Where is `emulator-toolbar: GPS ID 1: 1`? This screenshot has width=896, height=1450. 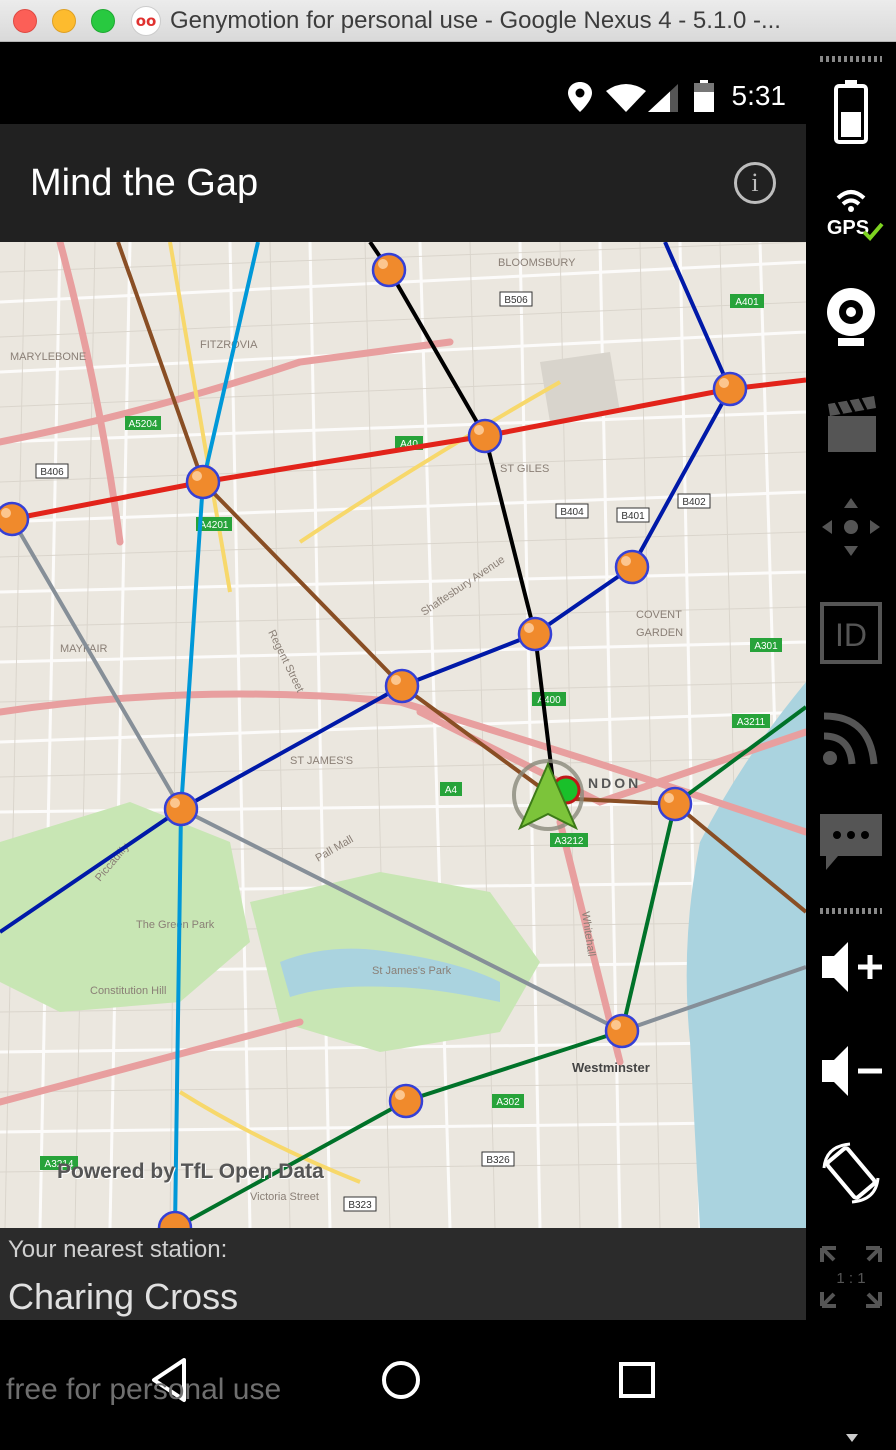
emulator-toolbar: GPS ID 1: 1 is located at coordinates (851, 746).